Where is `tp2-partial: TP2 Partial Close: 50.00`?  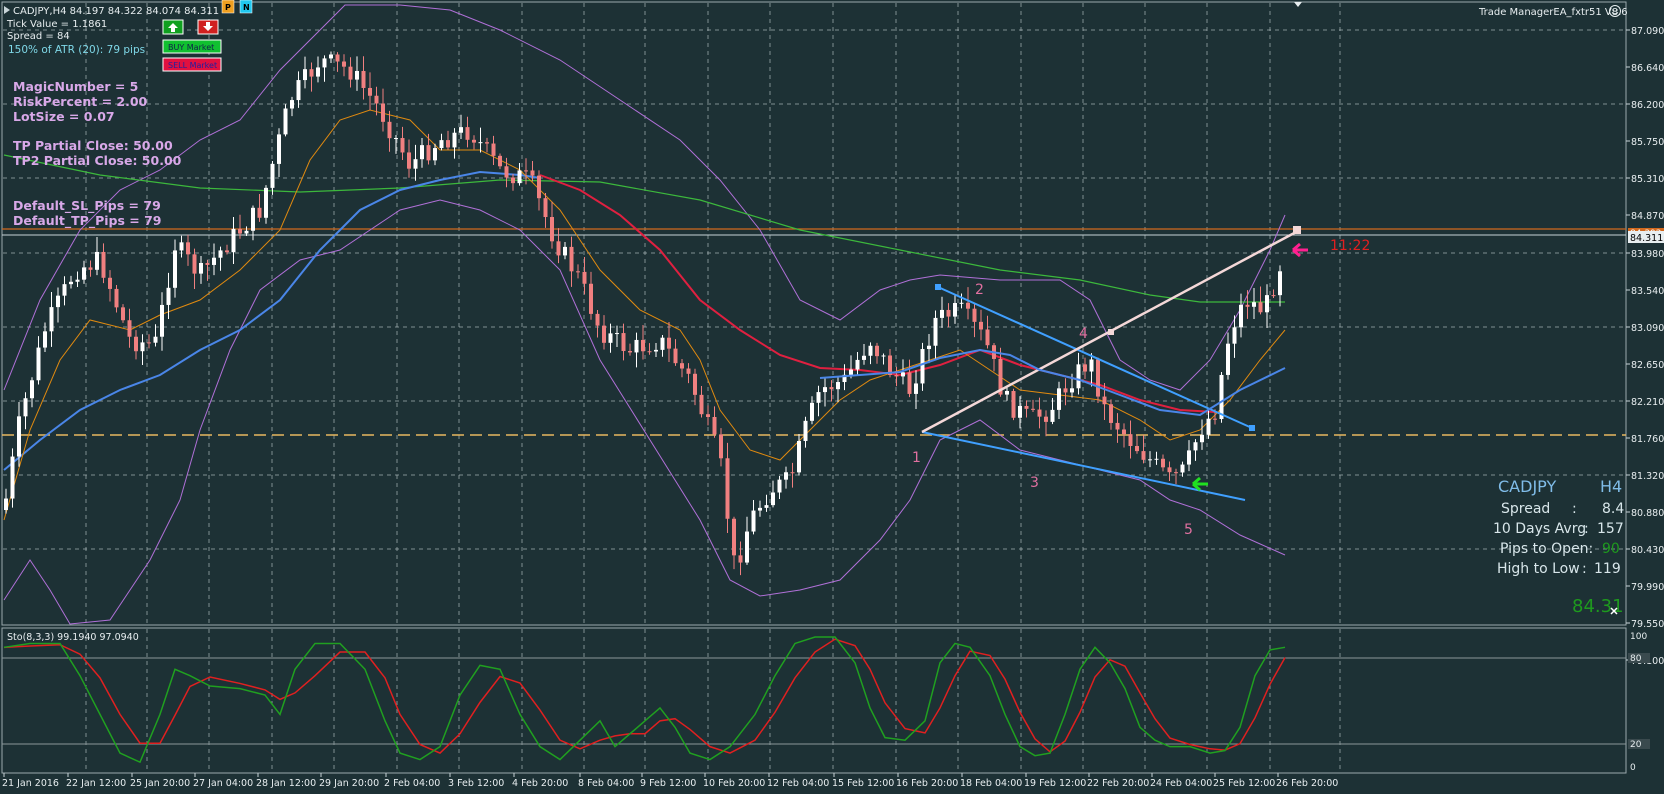
tp2-partial: TP2 Partial Close: 50.00 is located at coordinates (97, 160).